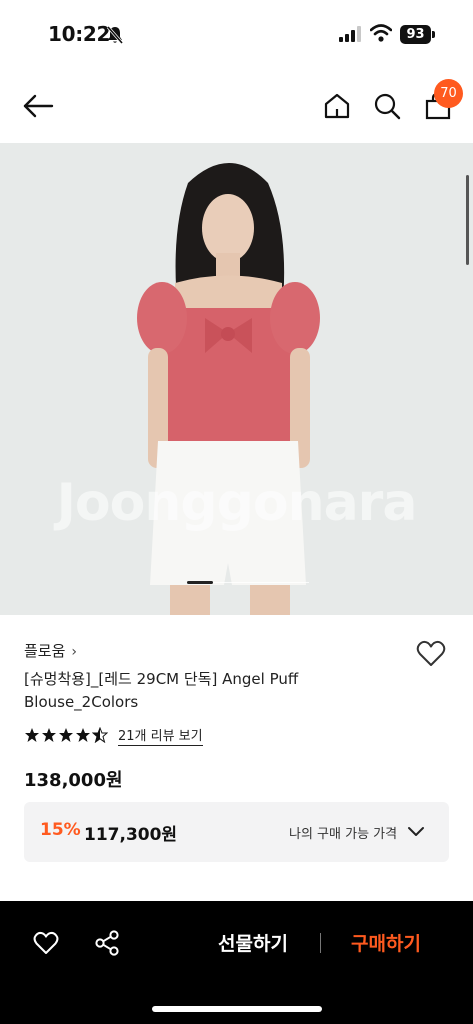 The image size is (473, 1024). What do you see at coordinates (237, 503) in the screenshot?
I see `watermark-text: Joonggonara` at bounding box center [237, 503].